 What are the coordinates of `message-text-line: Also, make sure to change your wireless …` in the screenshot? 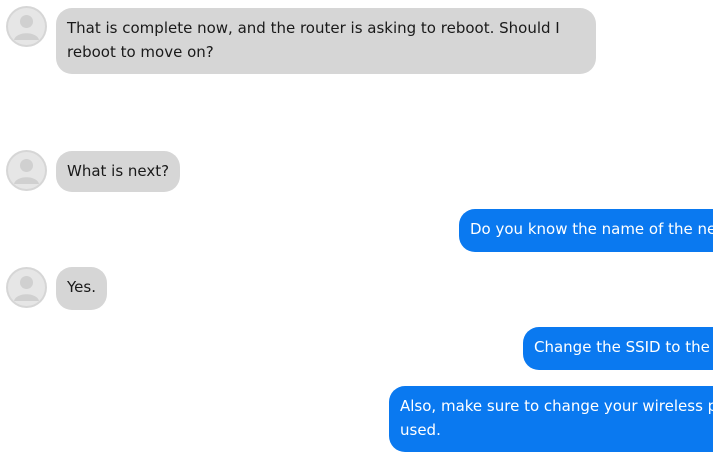 It's located at (556, 406).